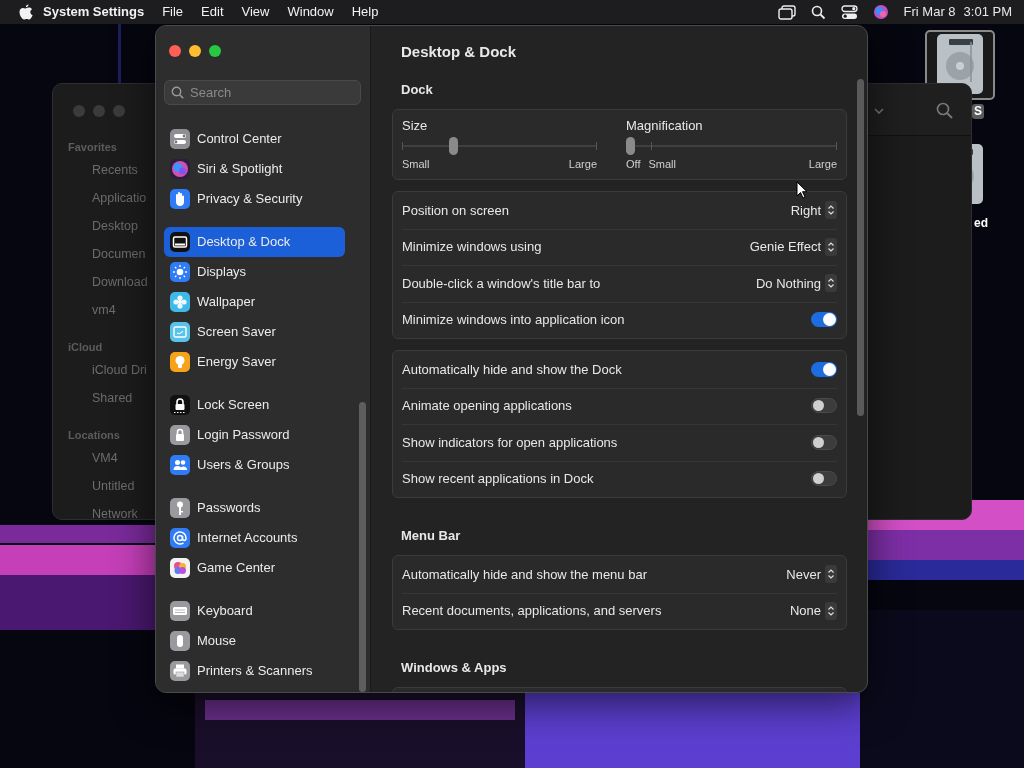 The image size is (1024, 768). I want to click on menu-item: Edit, so click(212, 12).